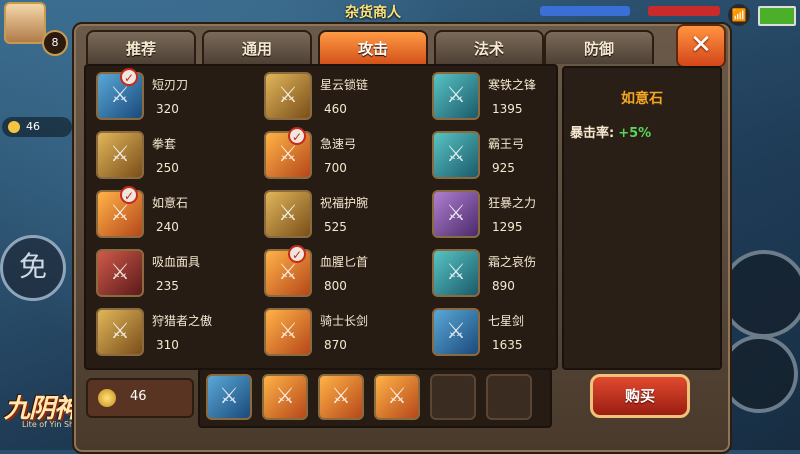  What do you see at coordinates (176, 262) in the screenshot?
I see `item-name: 吸血面具` at bounding box center [176, 262].